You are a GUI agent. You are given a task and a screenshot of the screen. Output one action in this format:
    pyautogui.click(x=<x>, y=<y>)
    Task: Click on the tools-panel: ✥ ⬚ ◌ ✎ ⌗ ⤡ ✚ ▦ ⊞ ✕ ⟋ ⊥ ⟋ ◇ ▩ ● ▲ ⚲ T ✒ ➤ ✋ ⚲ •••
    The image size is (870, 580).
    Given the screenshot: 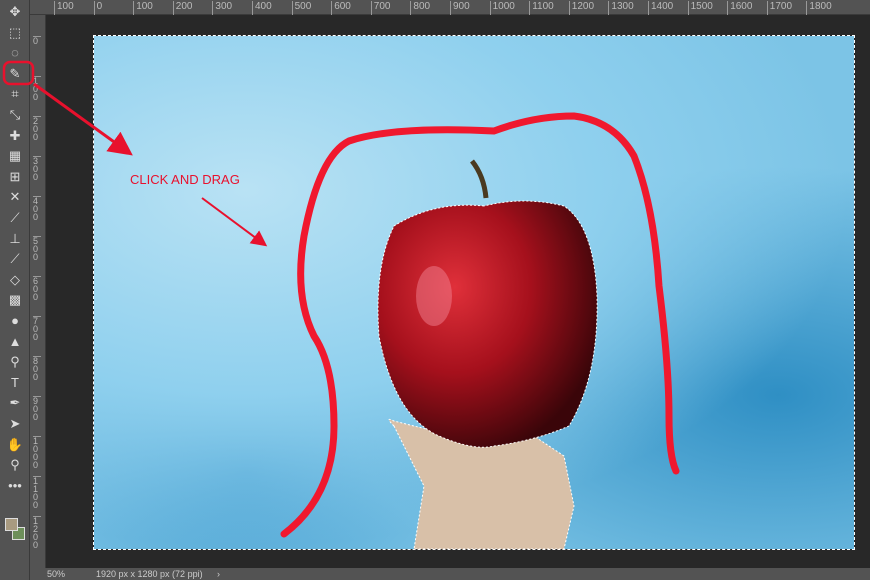 What is the action you would take?
    pyautogui.click(x=15, y=290)
    